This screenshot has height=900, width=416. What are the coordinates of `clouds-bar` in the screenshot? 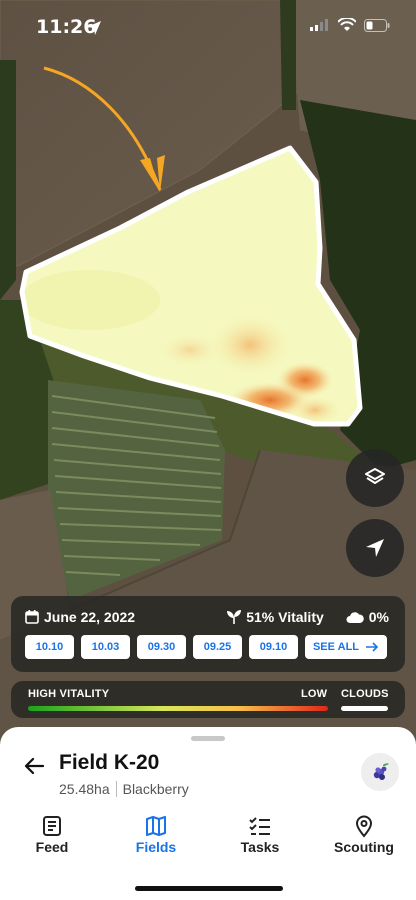 It's located at (364, 708).